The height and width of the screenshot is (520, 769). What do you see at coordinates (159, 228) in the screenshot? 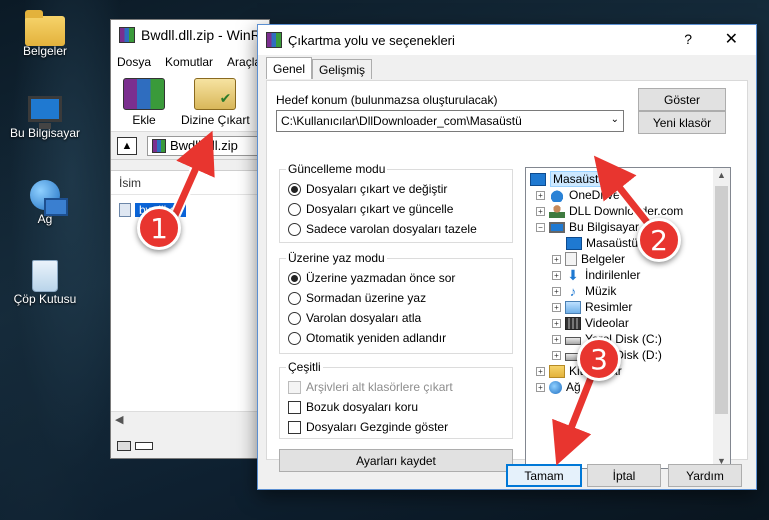
I see `step-badge-1: 1` at bounding box center [159, 228].